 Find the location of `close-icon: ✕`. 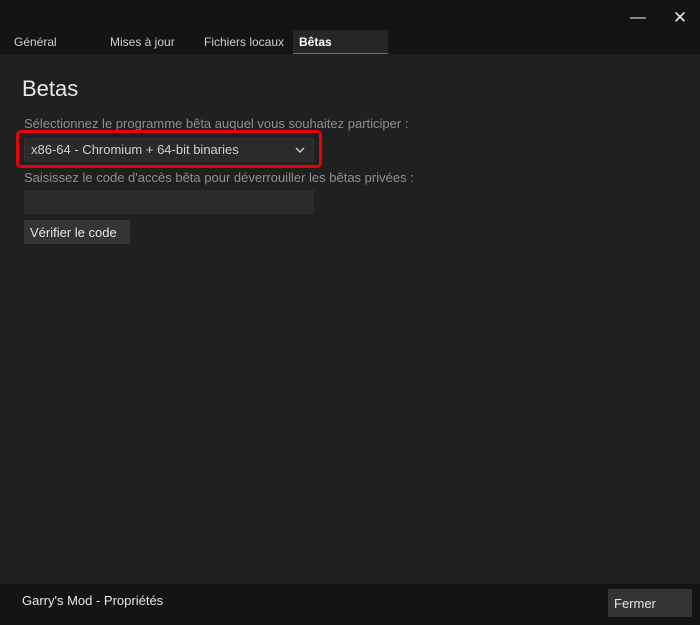

close-icon: ✕ is located at coordinates (680, 18).